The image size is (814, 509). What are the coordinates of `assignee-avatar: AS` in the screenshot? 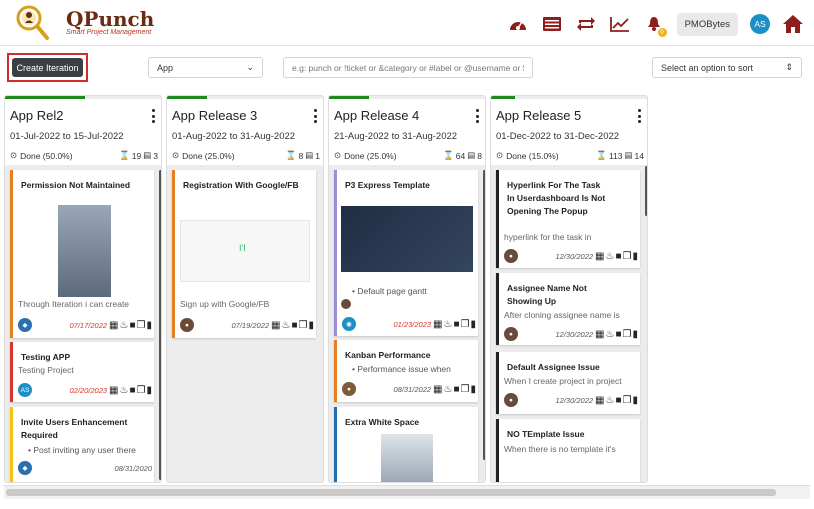 It's located at (25, 390).